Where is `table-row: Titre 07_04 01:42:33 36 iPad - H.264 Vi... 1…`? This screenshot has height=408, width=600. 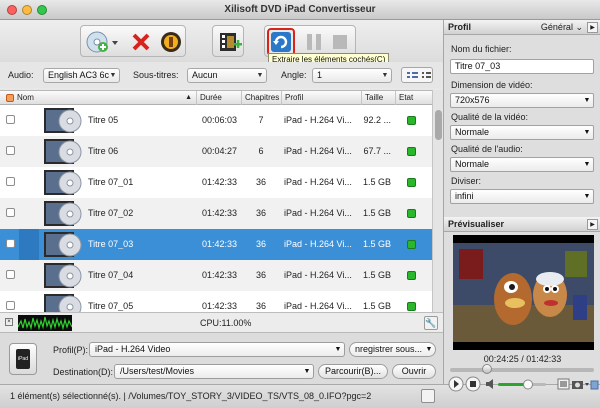 table-row: Titre 07_04 01:42:33 36 iPad - H.264 Vi... 1… is located at coordinates (216, 275).